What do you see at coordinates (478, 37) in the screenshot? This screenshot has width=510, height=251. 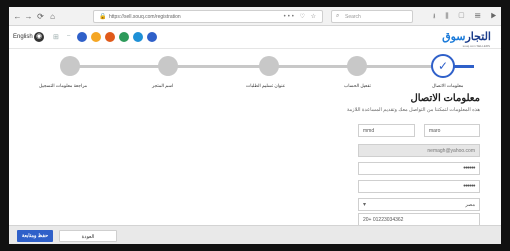 I see `logo-text-ar: التجار` at bounding box center [478, 37].